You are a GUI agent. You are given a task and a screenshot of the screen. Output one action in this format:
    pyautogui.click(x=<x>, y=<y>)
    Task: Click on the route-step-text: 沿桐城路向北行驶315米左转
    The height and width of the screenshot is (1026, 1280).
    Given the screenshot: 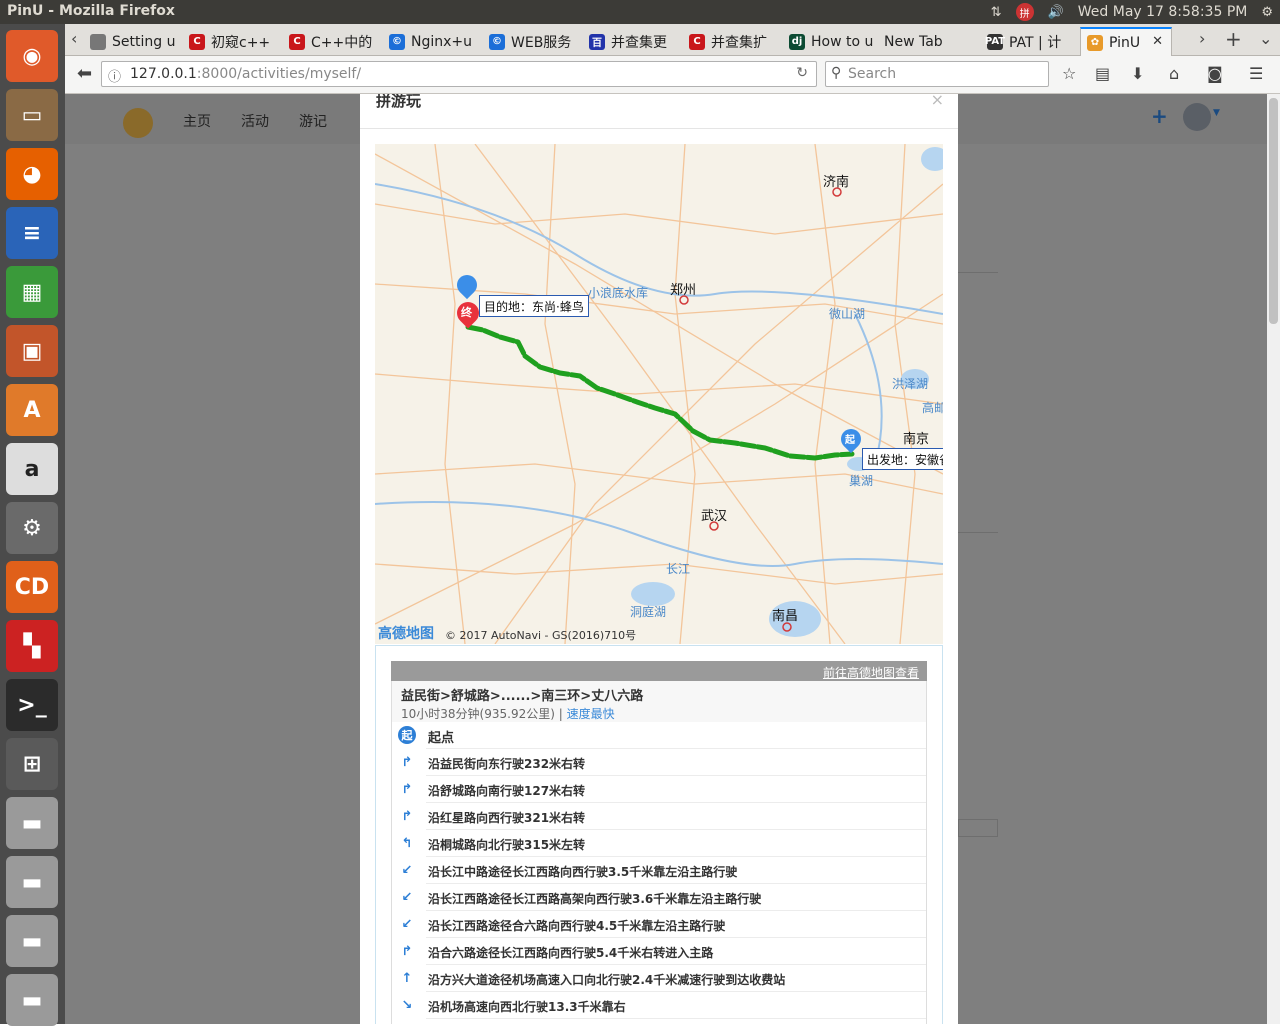 What is the action you would take?
    pyautogui.click(x=507, y=845)
    